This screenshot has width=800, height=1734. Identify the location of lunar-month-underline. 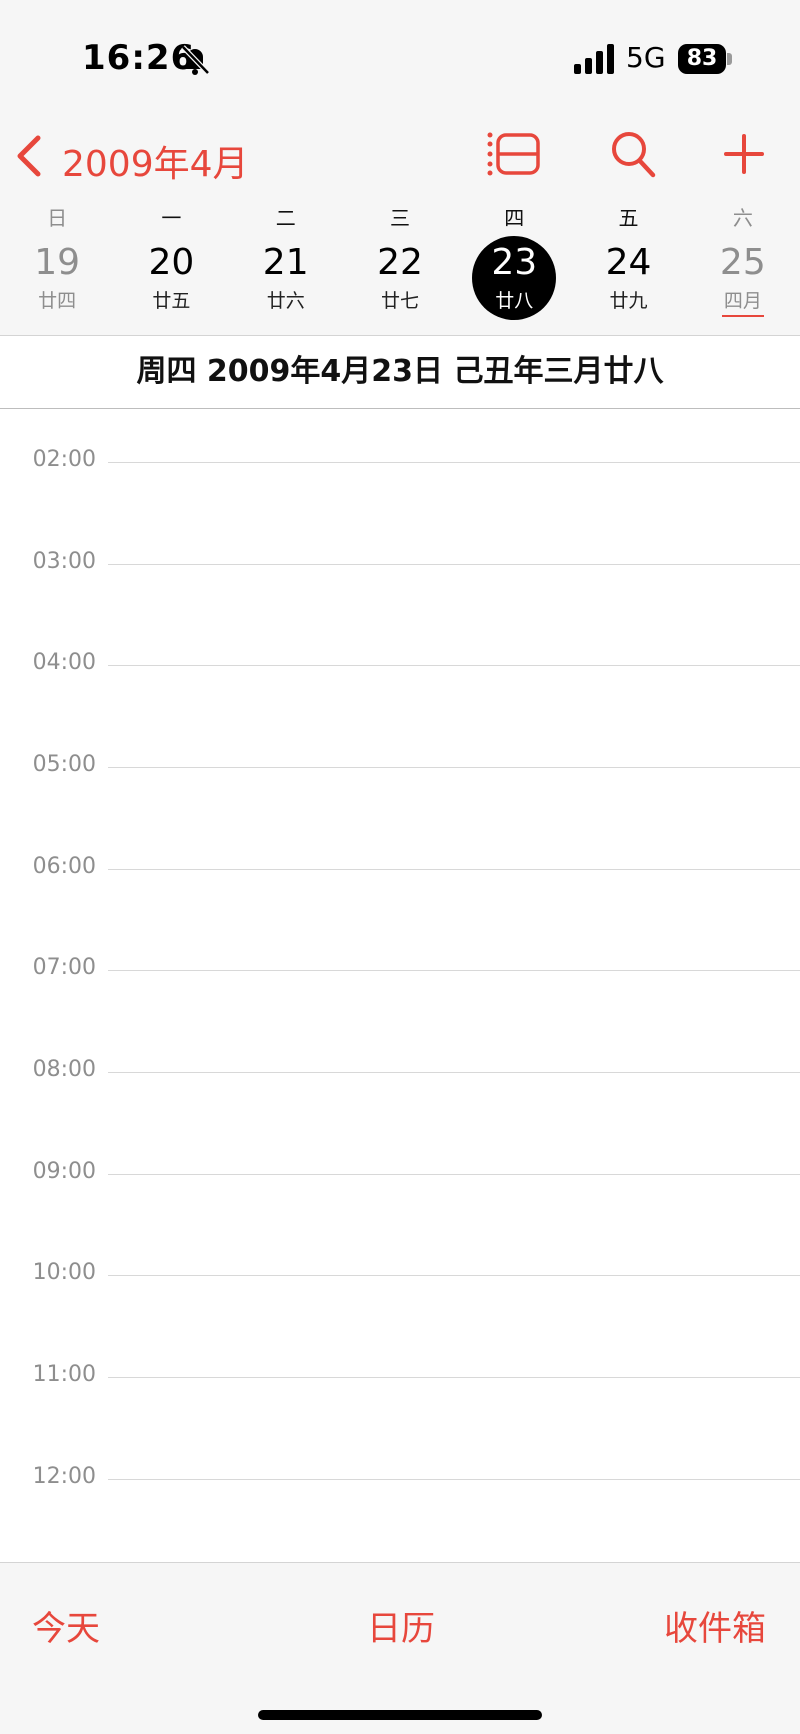
(742, 316).